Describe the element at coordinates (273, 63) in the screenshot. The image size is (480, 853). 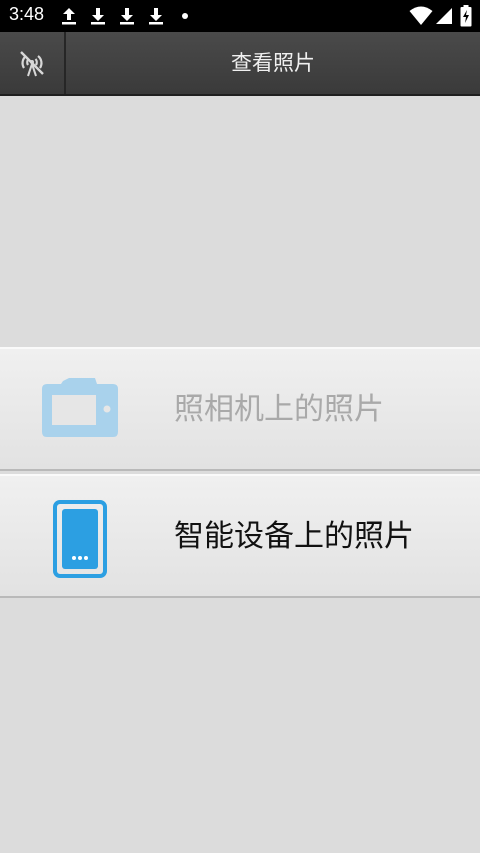
I see `page-title: 查看照片` at that location.